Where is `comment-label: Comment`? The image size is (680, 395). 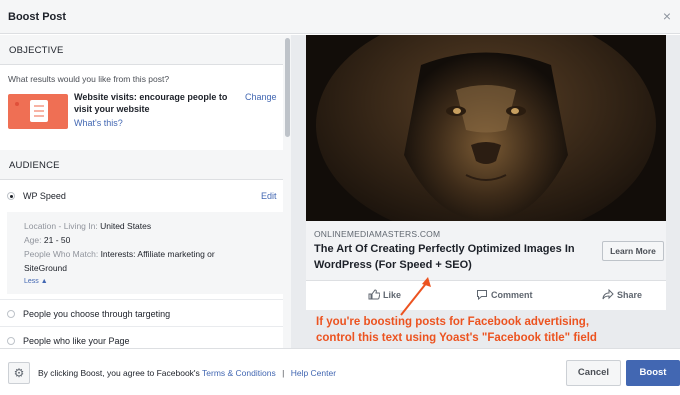
comment-label: Comment is located at coordinates (512, 295).